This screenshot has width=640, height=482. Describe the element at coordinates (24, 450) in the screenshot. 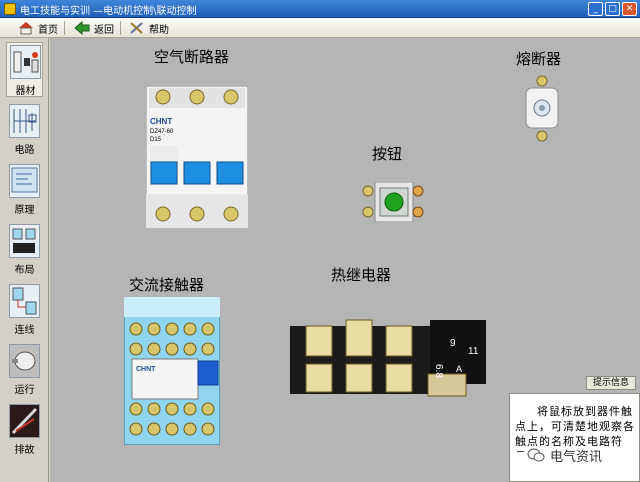

I see `sidebar-label-troubleshoot: 排故` at that location.